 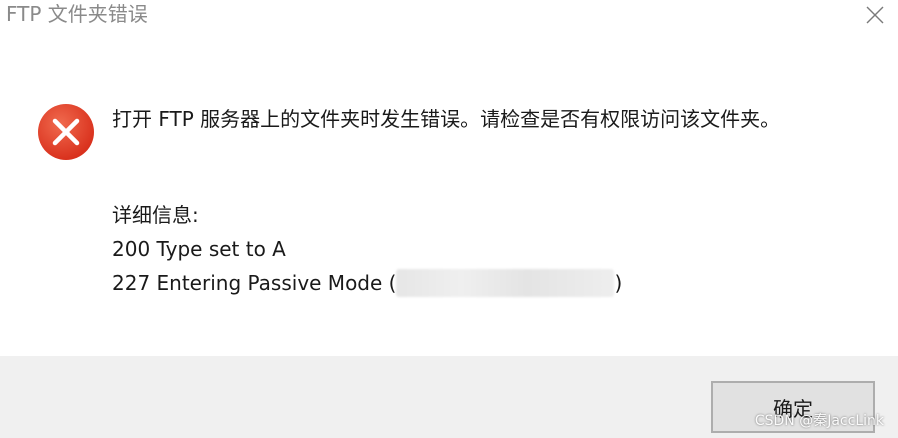 I want to click on details-line-2: 227 Entering Passive Mode (), so click(x=367, y=283).